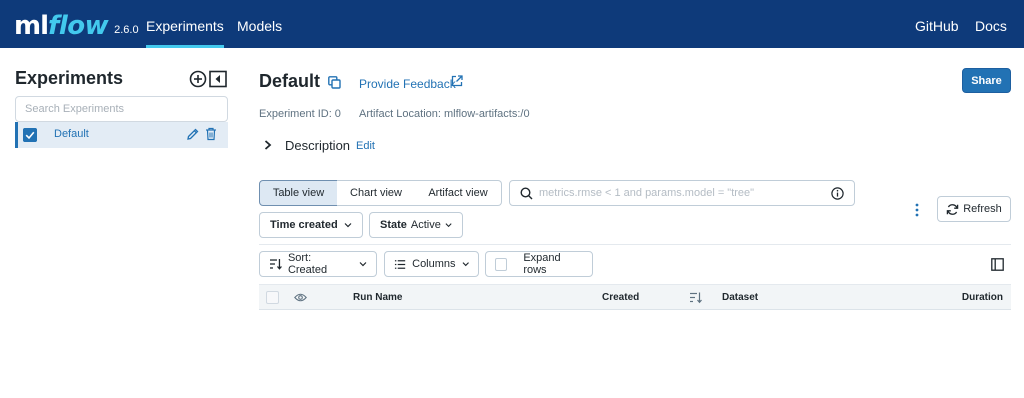 This screenshot has height=398, width=1024. Describe the element at coordinates (304, 225) in the screenshot. I see `time-created-label: Time created` at that location.